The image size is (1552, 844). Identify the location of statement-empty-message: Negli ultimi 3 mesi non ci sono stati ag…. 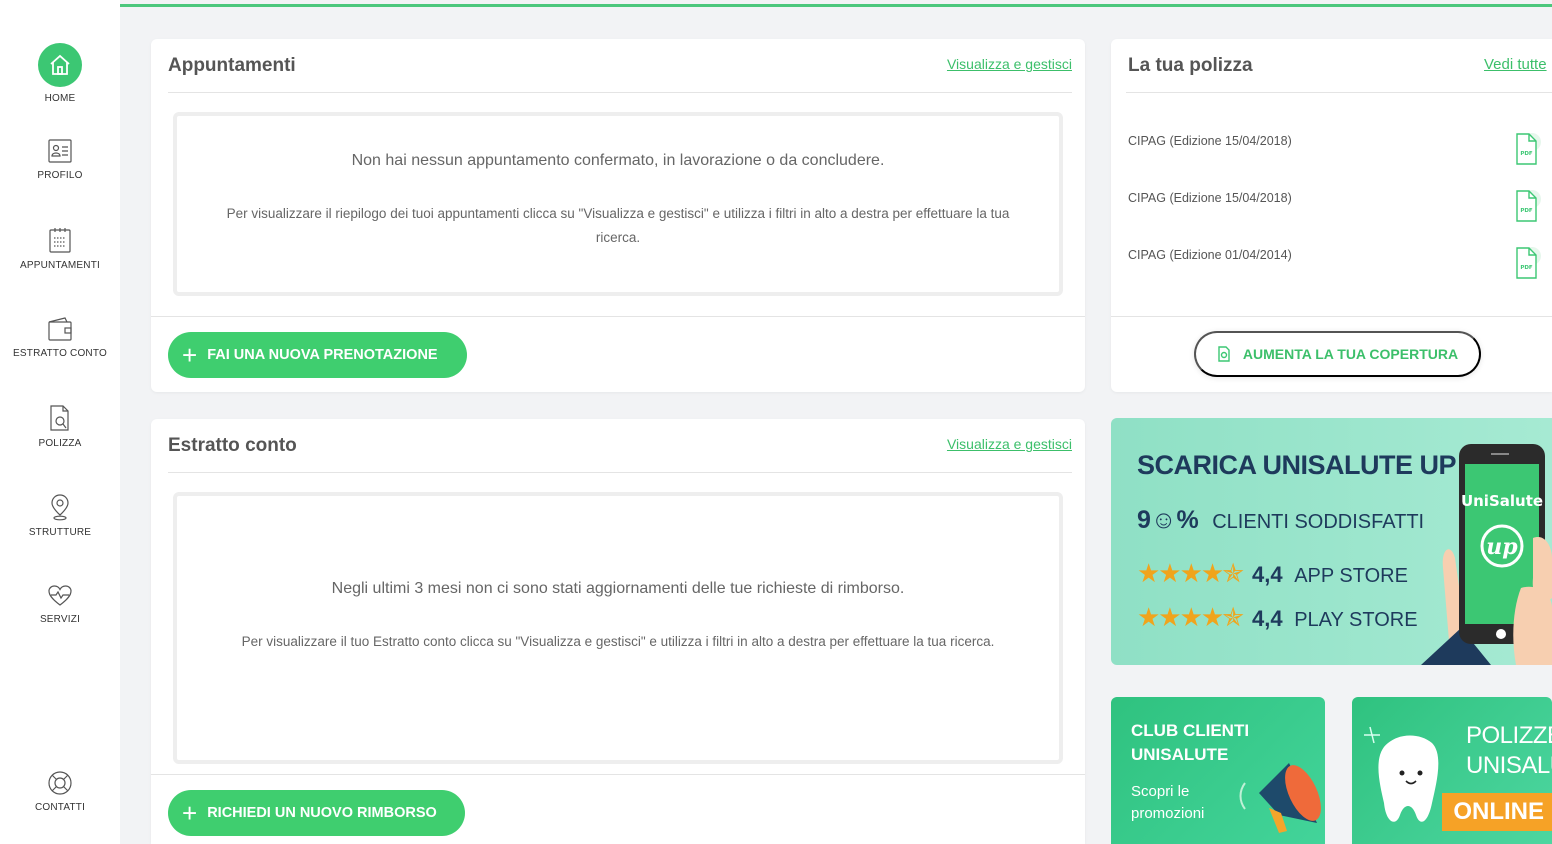
(618, 588).